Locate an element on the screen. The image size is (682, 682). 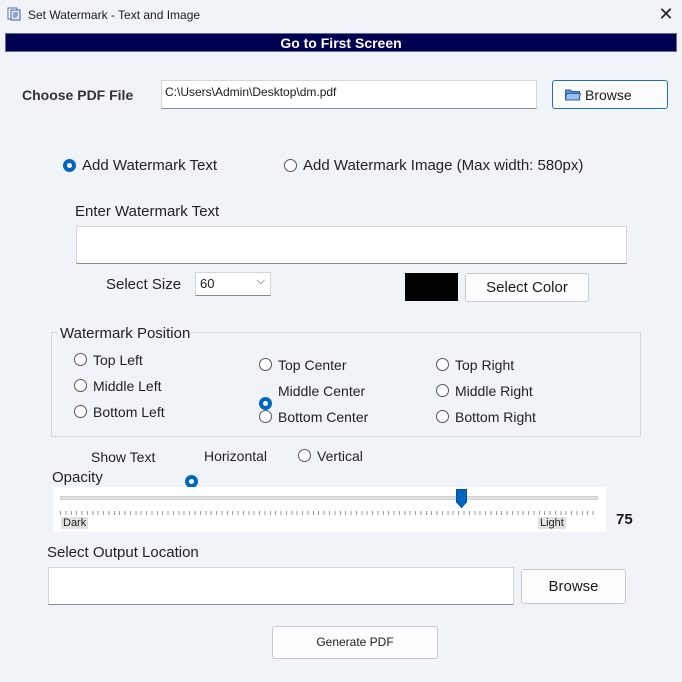
position-top-center-label: Top Center is located at coordinates (312, 365).